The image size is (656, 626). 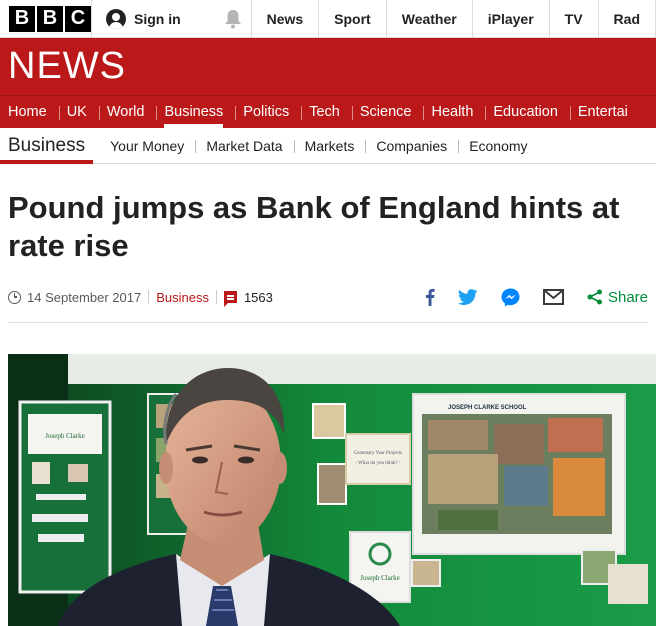 What do you see at coordinates (116, 18) in the screenshot?
I see `account-icon` at bounding box center [116, 18].